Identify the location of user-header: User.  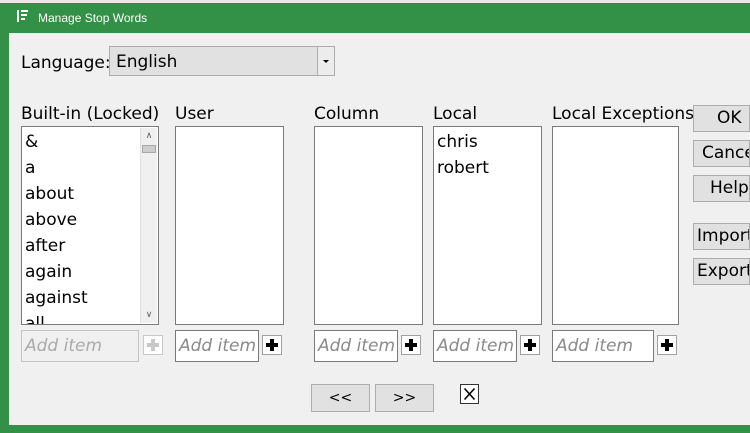
(194, 114).